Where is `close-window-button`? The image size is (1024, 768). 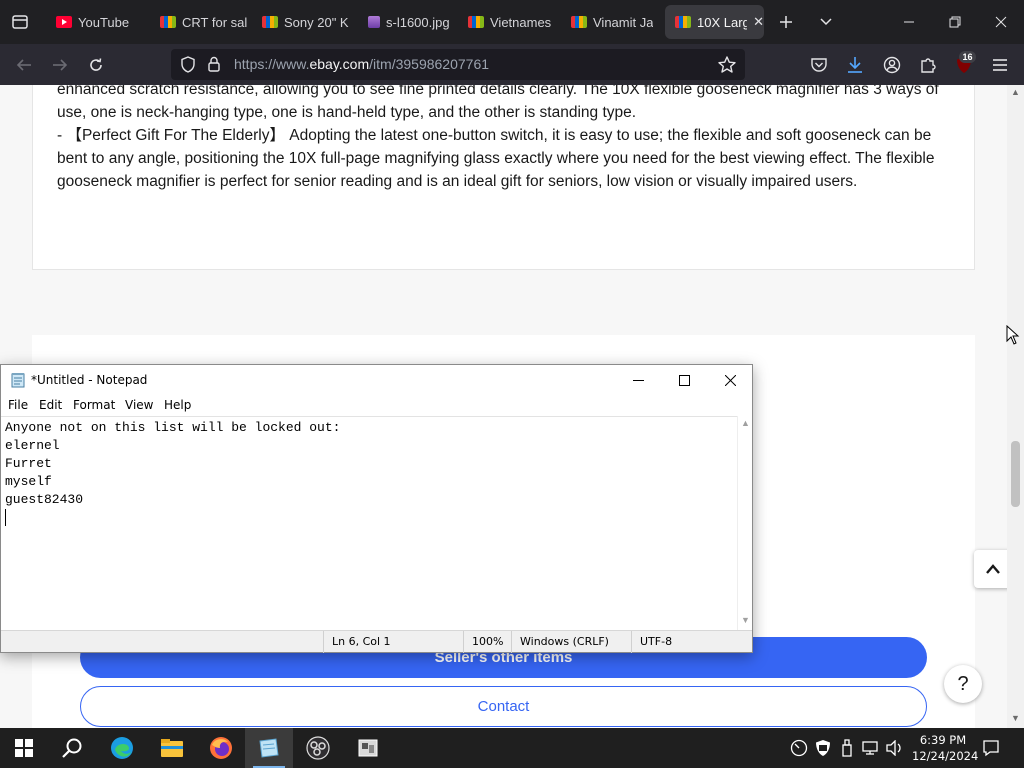
close-window-button is located at coordinates (1001, 22).